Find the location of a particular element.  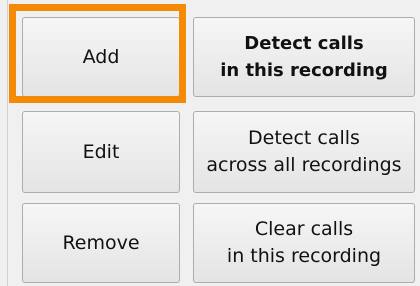

detect-calls-all-recordings-label: Detect calls across all recordings is located at coordinates (304, 151).